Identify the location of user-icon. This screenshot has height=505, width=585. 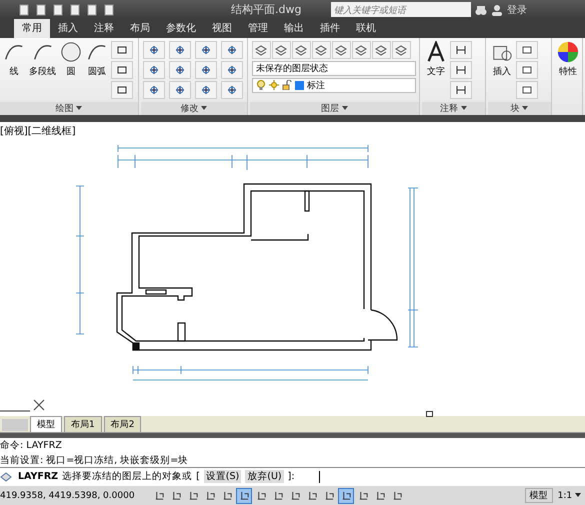
(497, 10).